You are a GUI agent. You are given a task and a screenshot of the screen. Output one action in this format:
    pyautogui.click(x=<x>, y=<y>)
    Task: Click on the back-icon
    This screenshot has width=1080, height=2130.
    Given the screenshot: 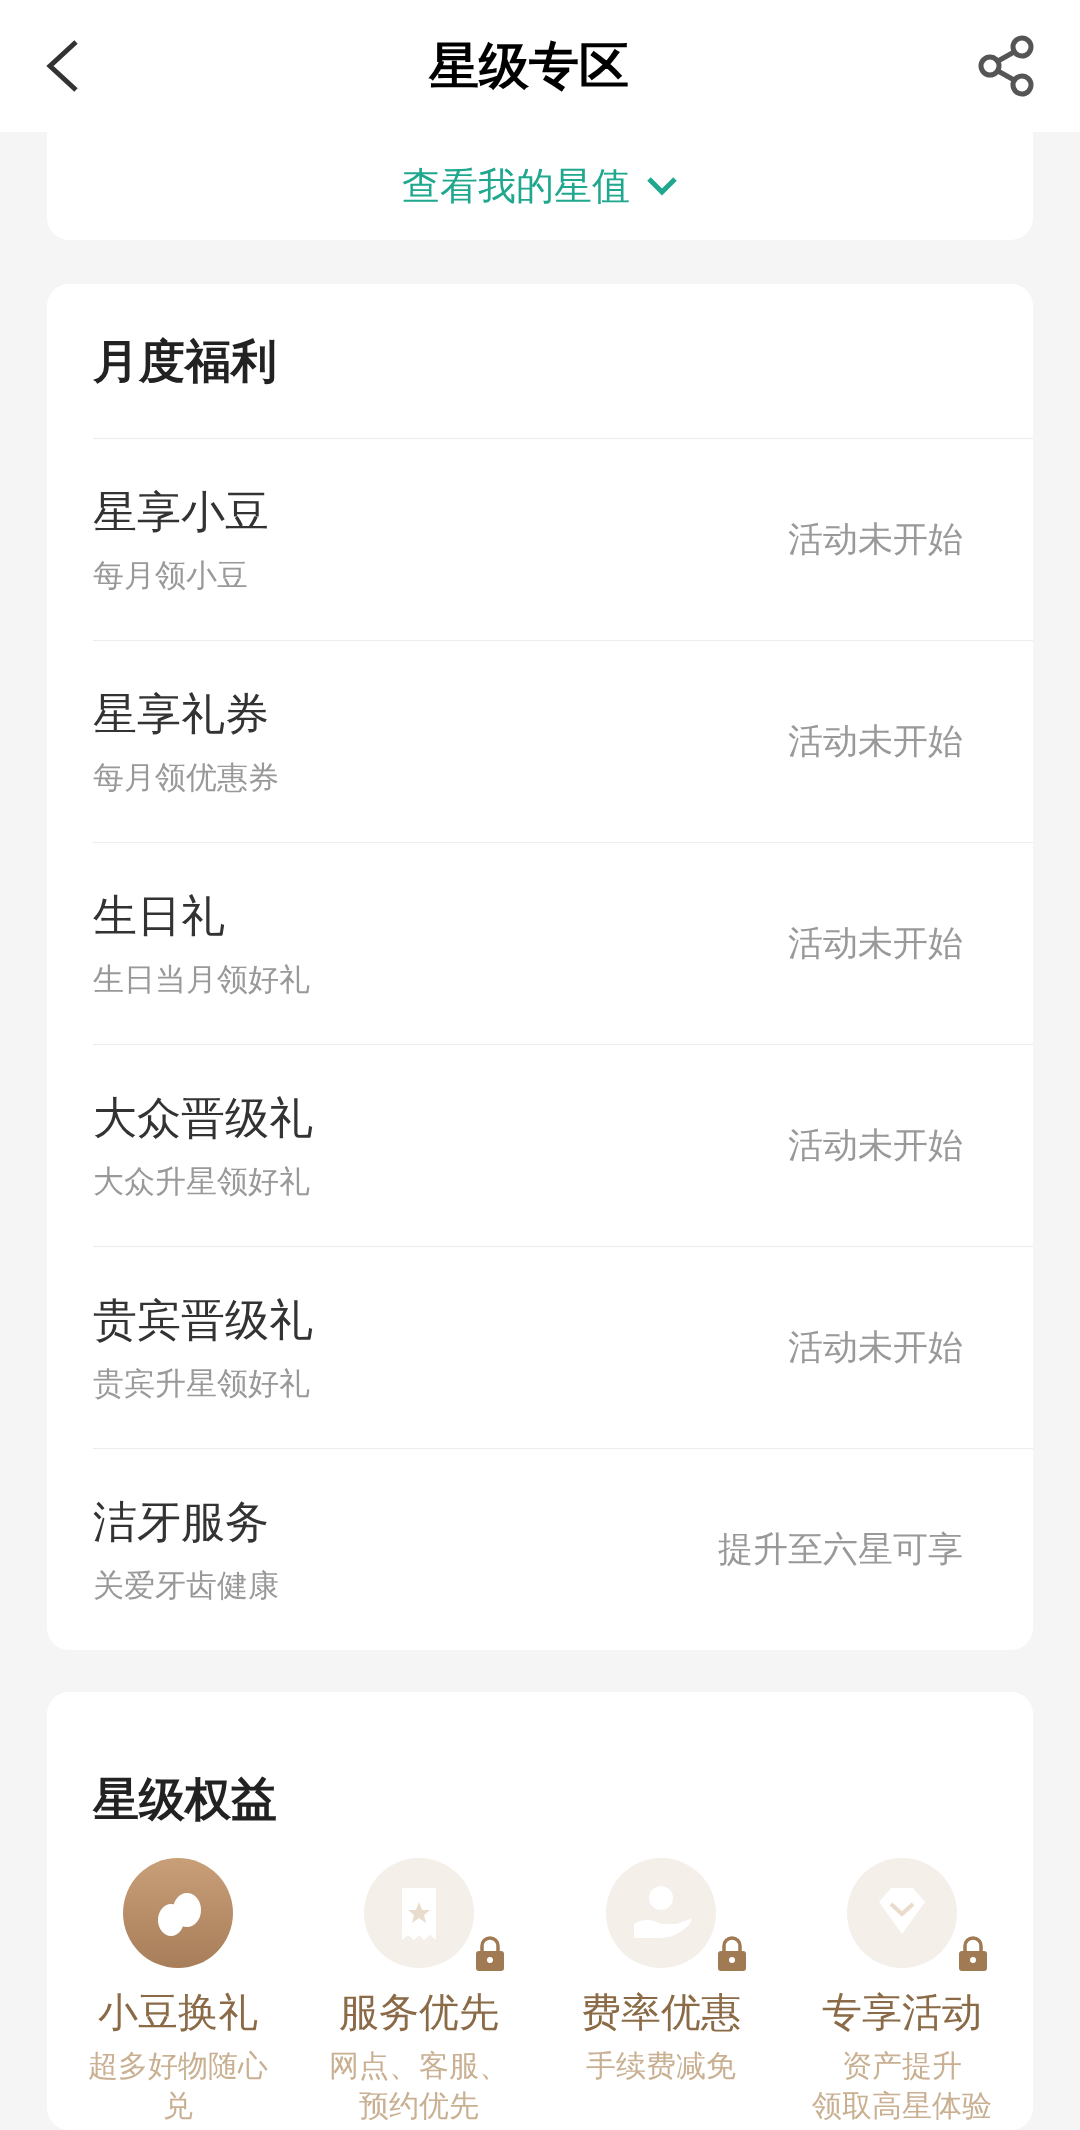 What is the action you would take?
    pyautogui.click(x=62, y=66)
    